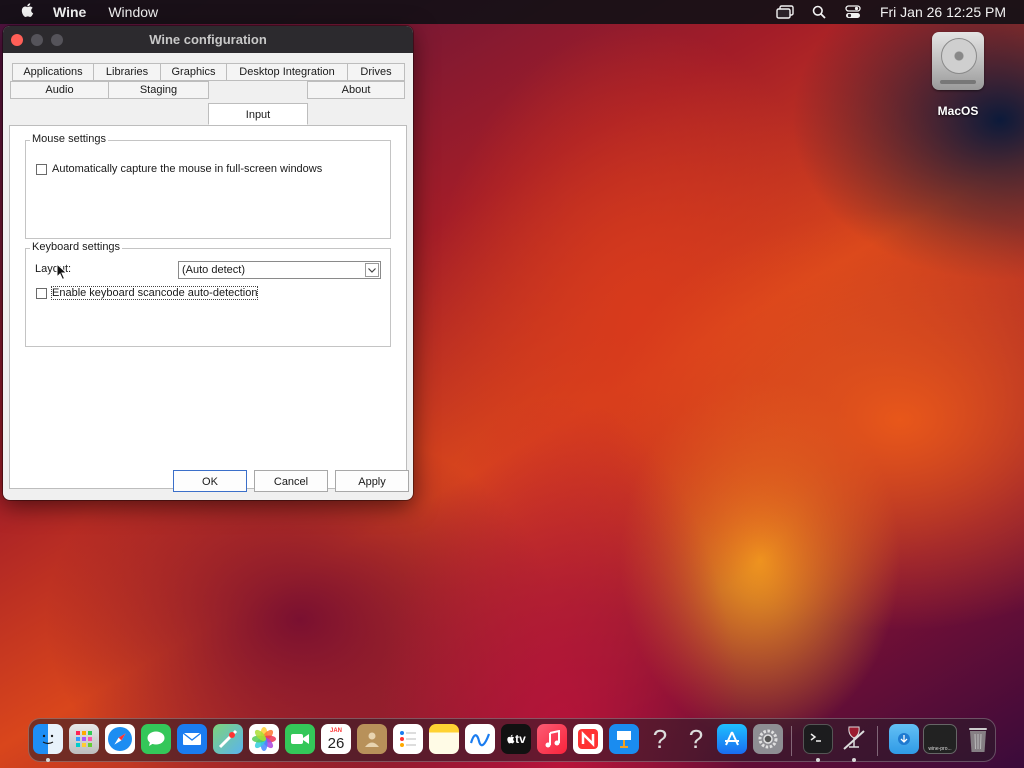  Describe the element at coordinates (660, 739) in the screenshot. I see `help-icon: ?` at that location.